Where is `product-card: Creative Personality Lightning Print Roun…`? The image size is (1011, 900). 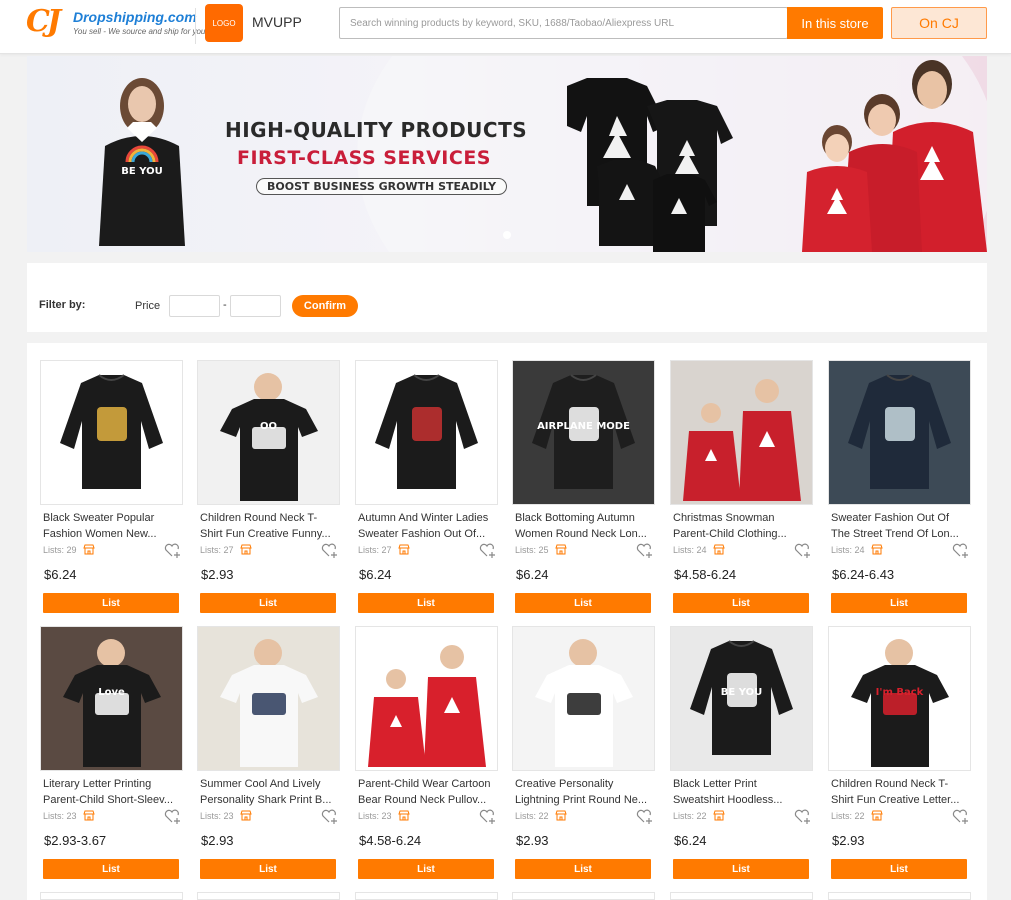
product-card: Creative Personality Lightning Print Roun… is located at coordinates (583, 757).